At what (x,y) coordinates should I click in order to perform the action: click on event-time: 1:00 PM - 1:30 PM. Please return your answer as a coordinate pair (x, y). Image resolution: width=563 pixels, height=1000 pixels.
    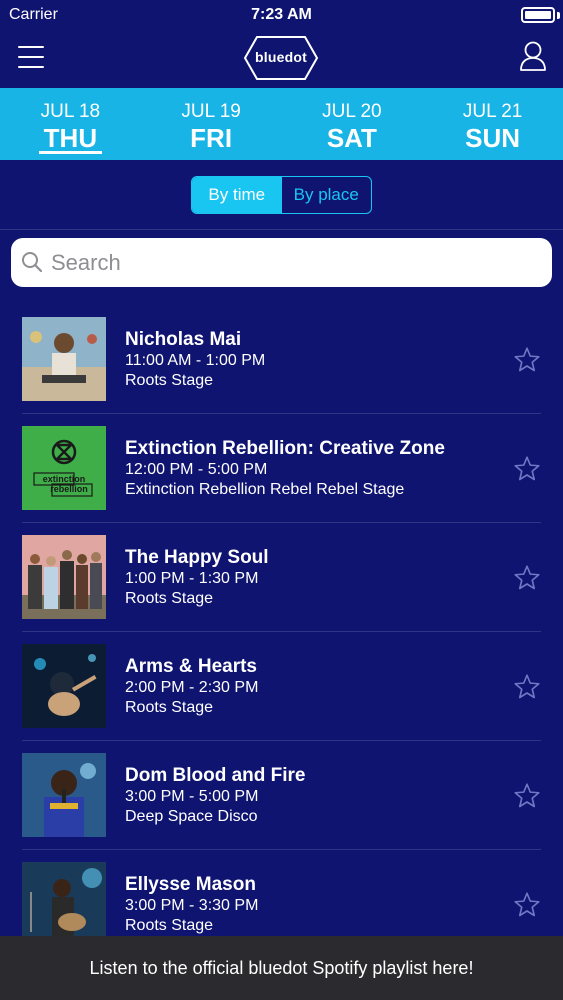
    Looking at the image, I should click on (192, 578).